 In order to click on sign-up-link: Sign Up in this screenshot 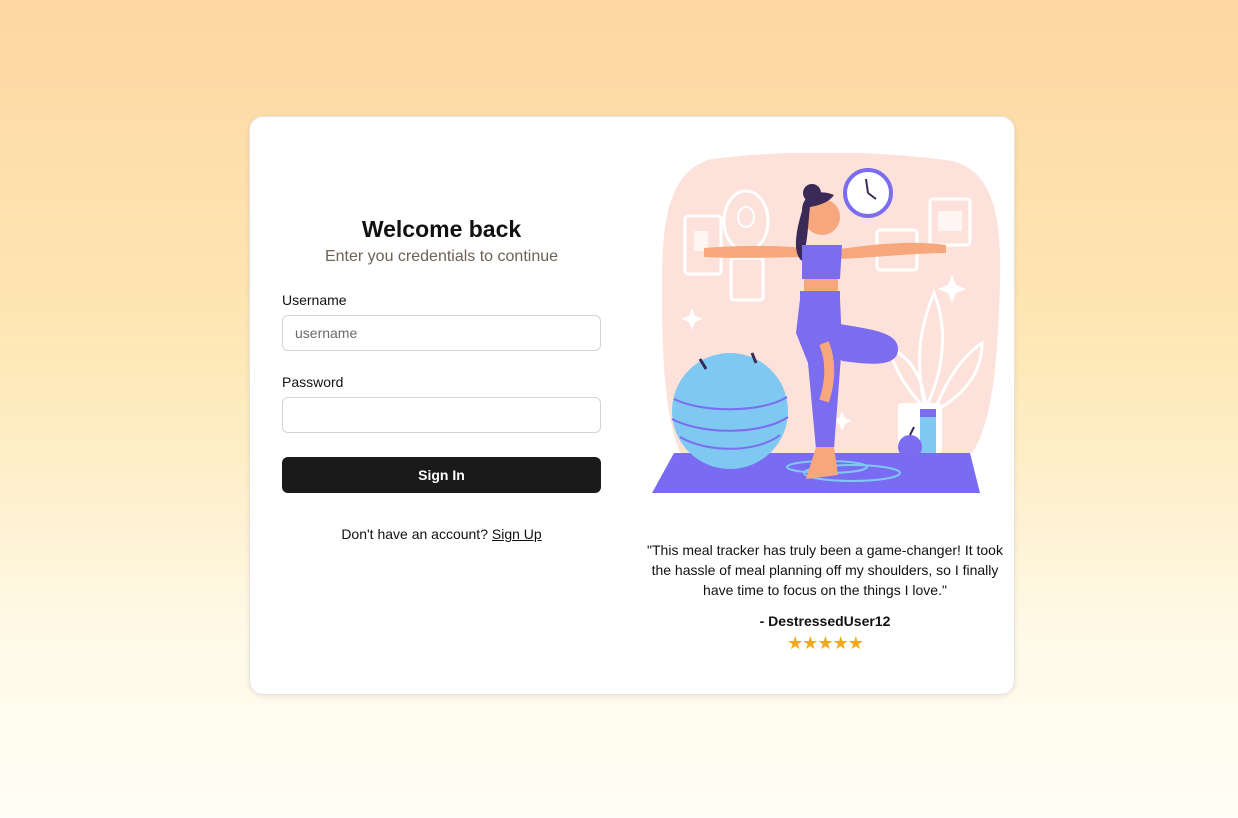, I will do `click(517, 534)`.